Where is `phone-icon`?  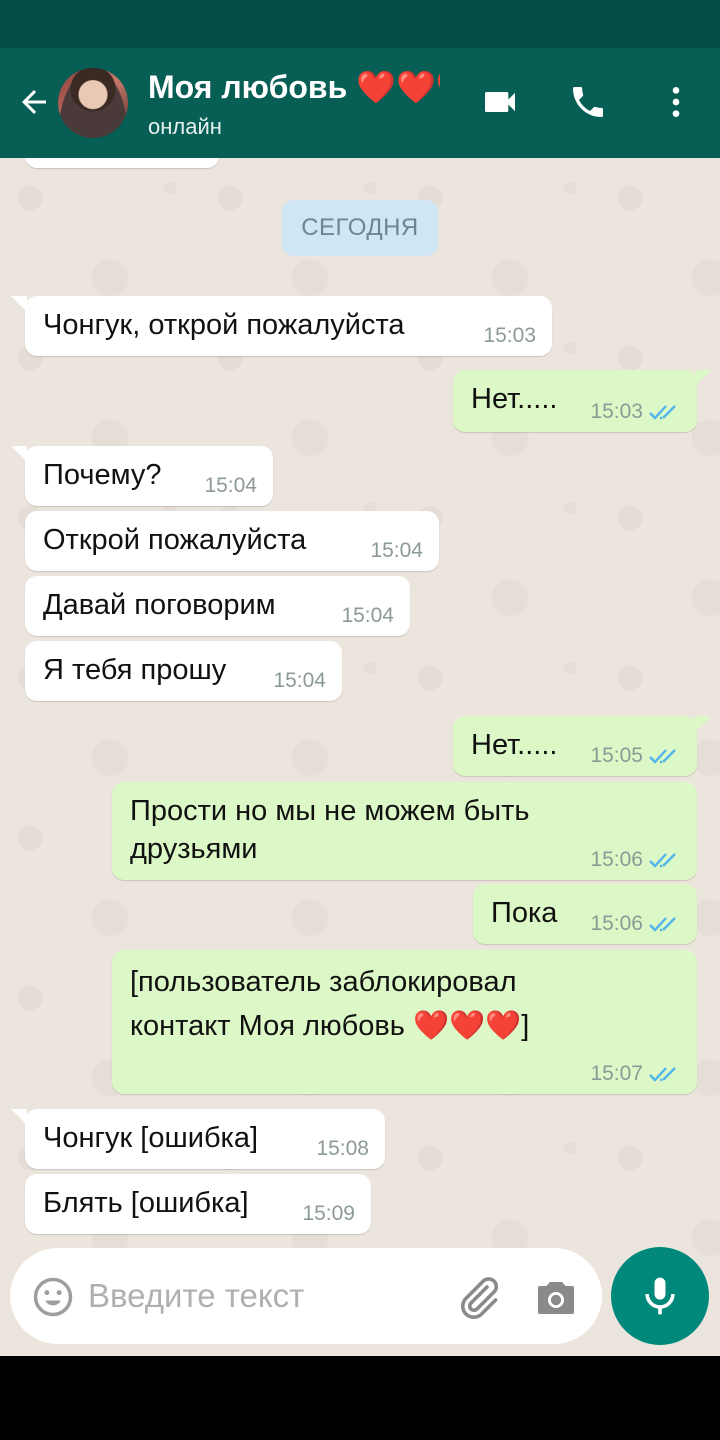 phone-icon is located at coordinates (588, 102).